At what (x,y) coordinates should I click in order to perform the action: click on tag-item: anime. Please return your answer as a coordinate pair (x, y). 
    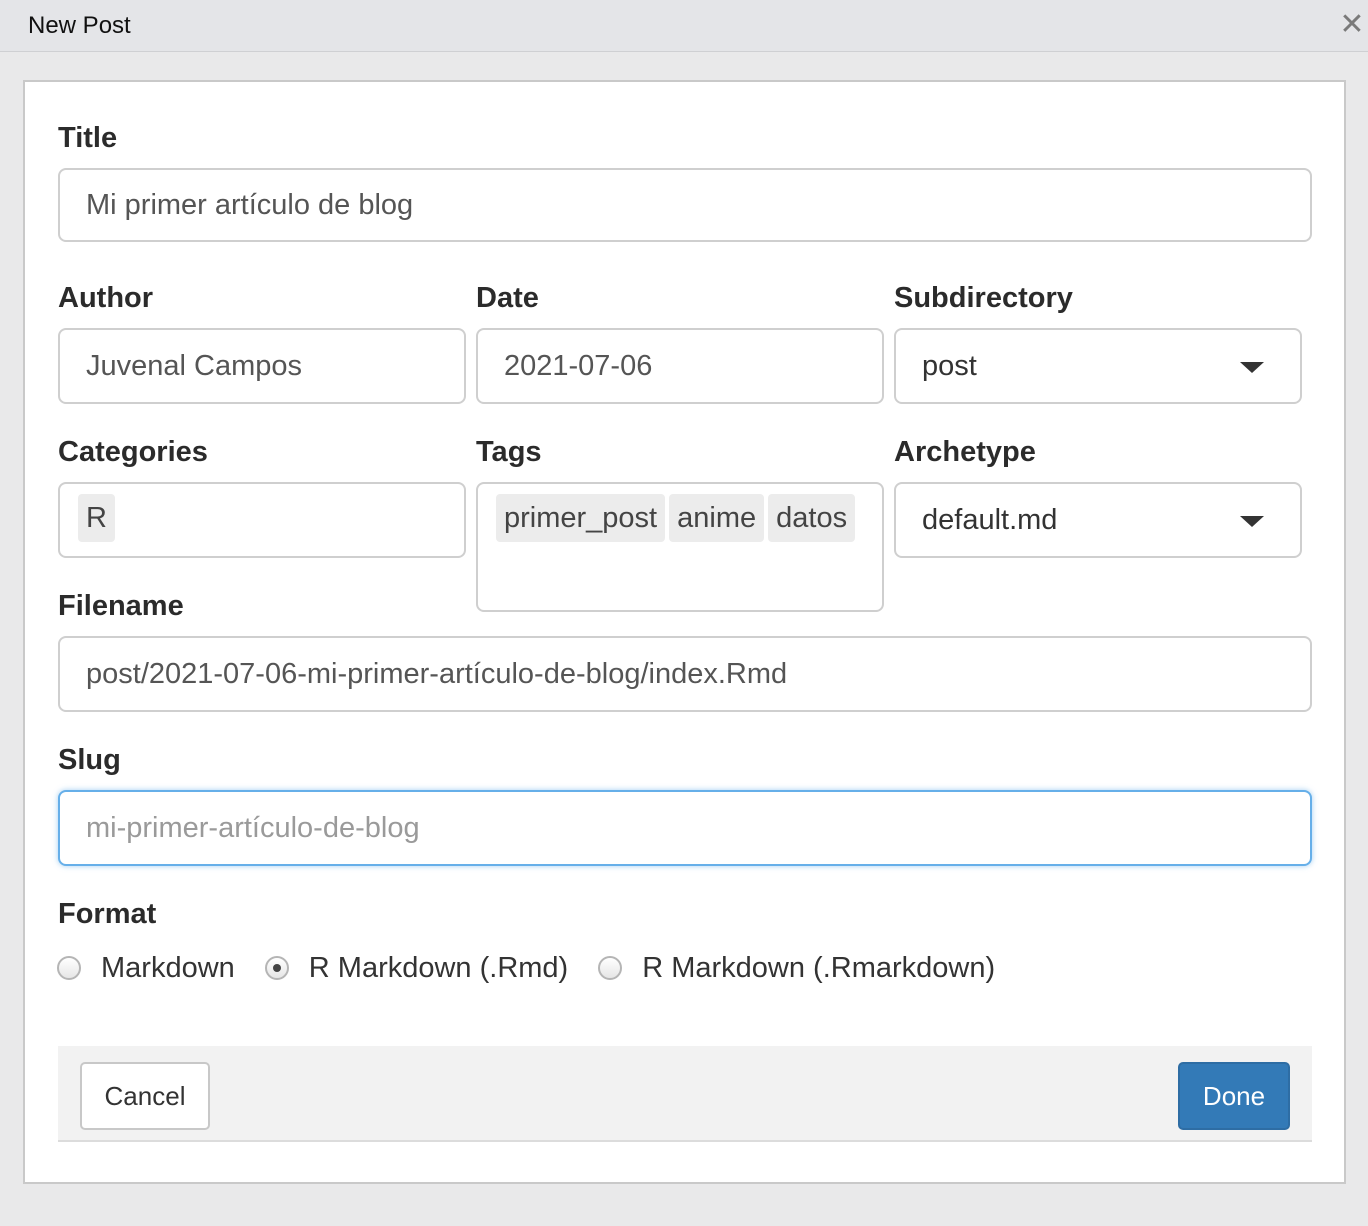
    Looking at the image, I should click on (717, 518).